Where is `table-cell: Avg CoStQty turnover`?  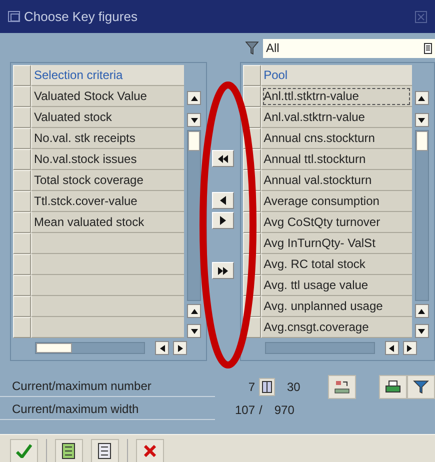 table-cell: Avg CoStQty turnover is located at coordinates (336, 222).